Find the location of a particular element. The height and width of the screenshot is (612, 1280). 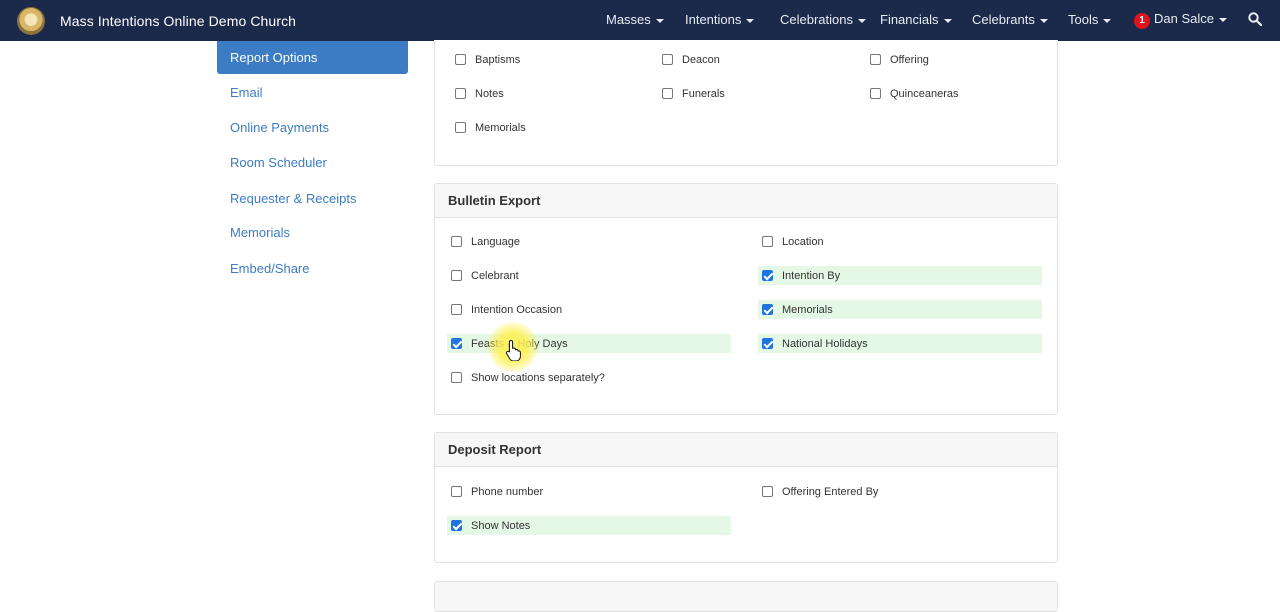

next-panel is located at coordinates (746, 596).